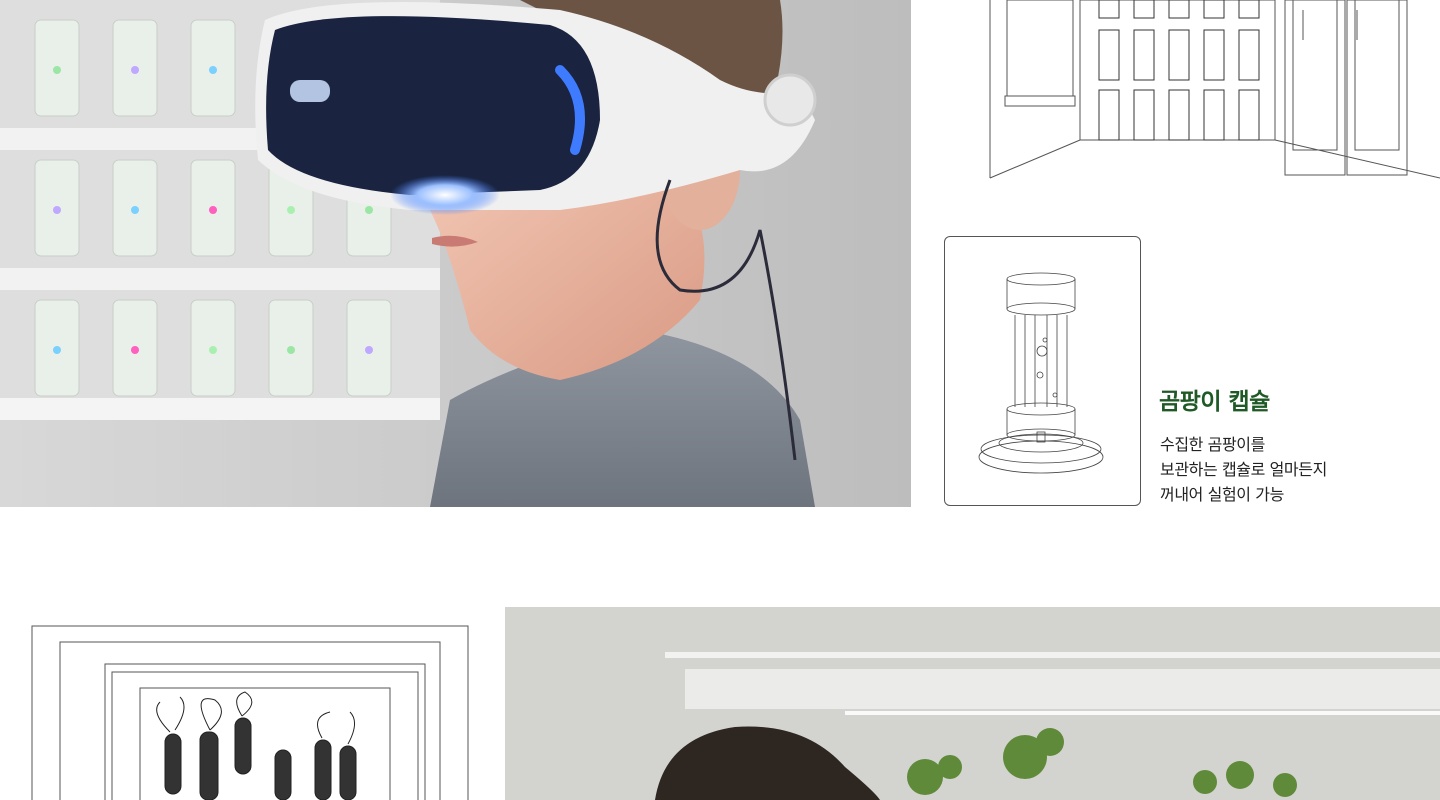 Image resolution: width=1440 pixels, height=800 pixels. I want to click on capsule-wireframe-icon, so click(1041, 373).